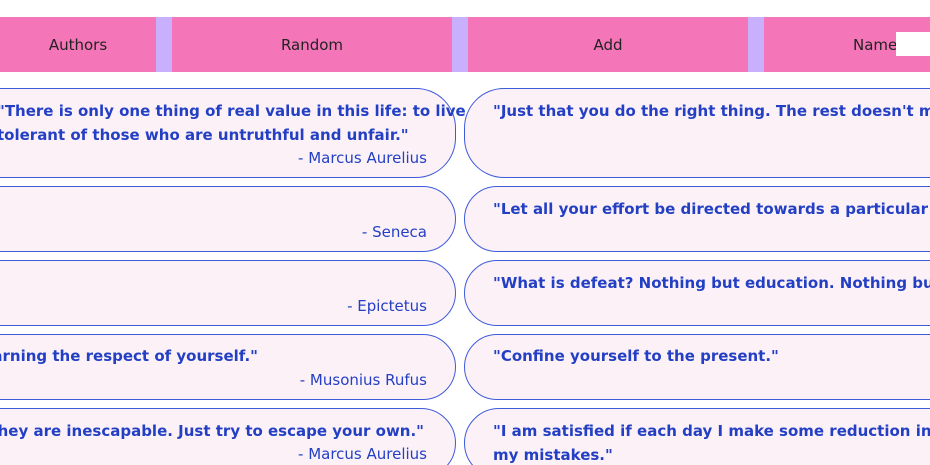  What do you see at coordinates (465, 44) in the screenshot?
I see `top-navbar: Authors Random Add Name` at bounding box center [465, 44].